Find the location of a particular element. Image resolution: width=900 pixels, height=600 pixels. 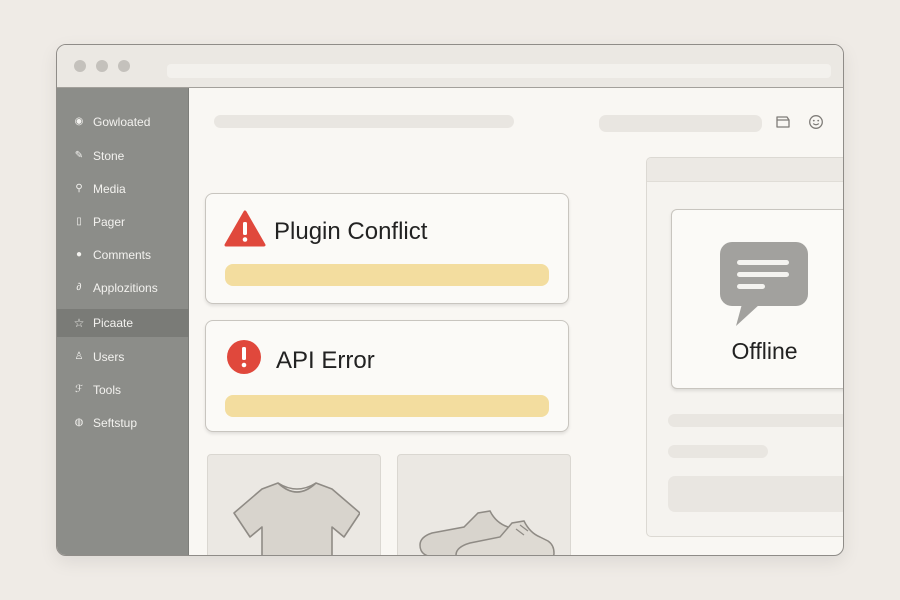

product-tile-tshirt is located at coordinates (294, 504).